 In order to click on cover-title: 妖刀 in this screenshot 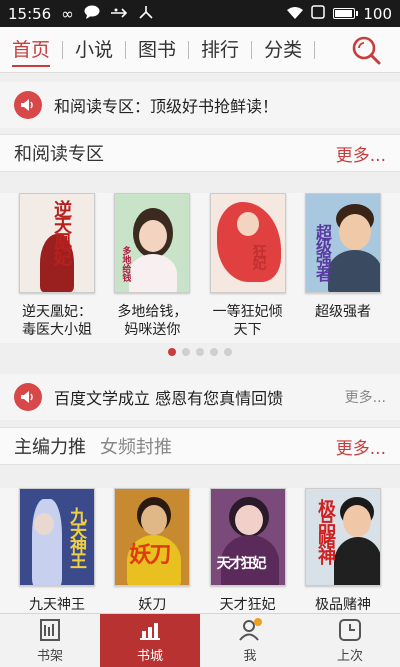, I will do `click(150, 555)`.